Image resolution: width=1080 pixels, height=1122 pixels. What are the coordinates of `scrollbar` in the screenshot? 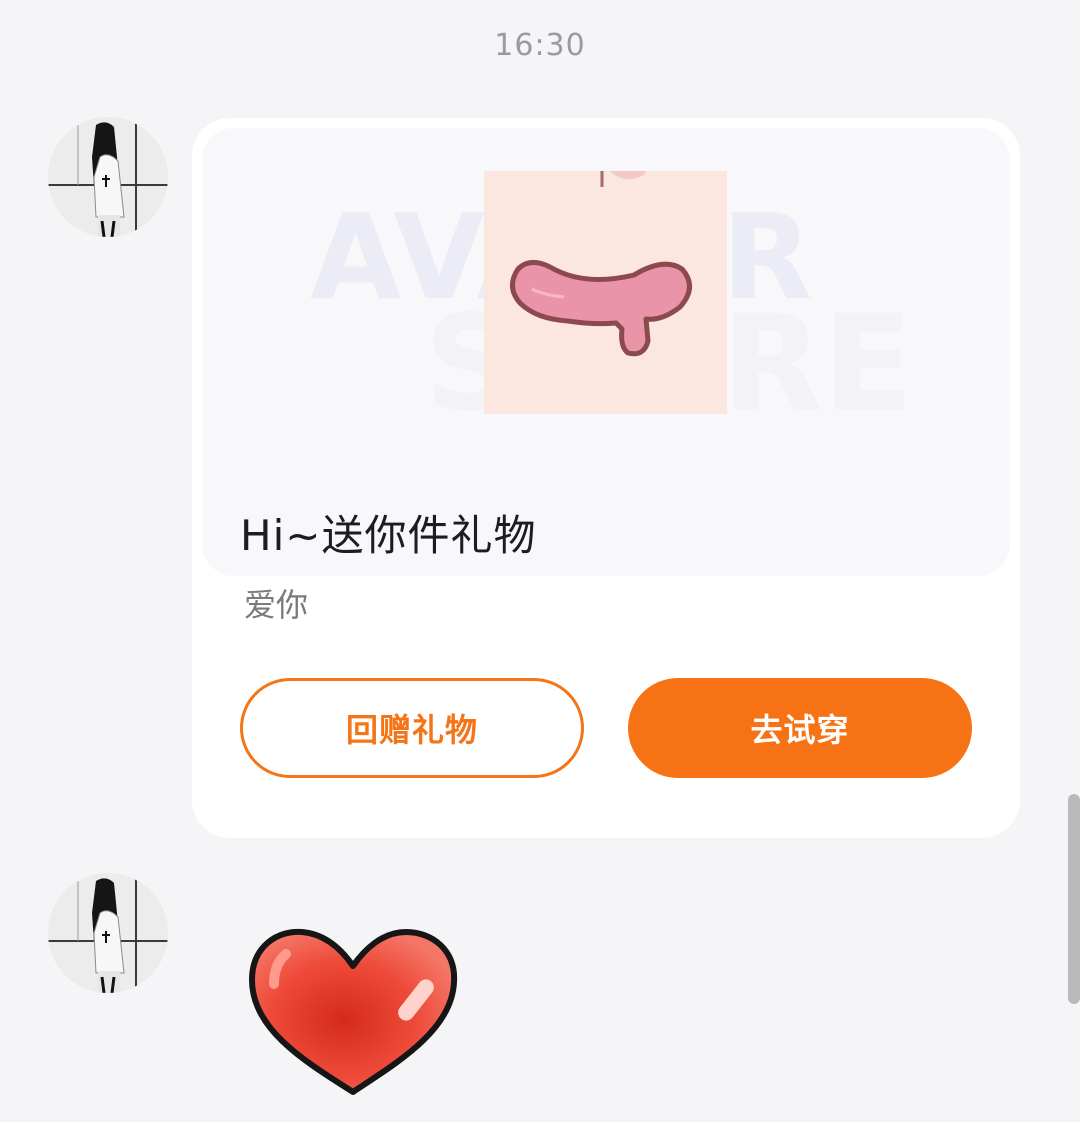 It's located at (1074, 899).